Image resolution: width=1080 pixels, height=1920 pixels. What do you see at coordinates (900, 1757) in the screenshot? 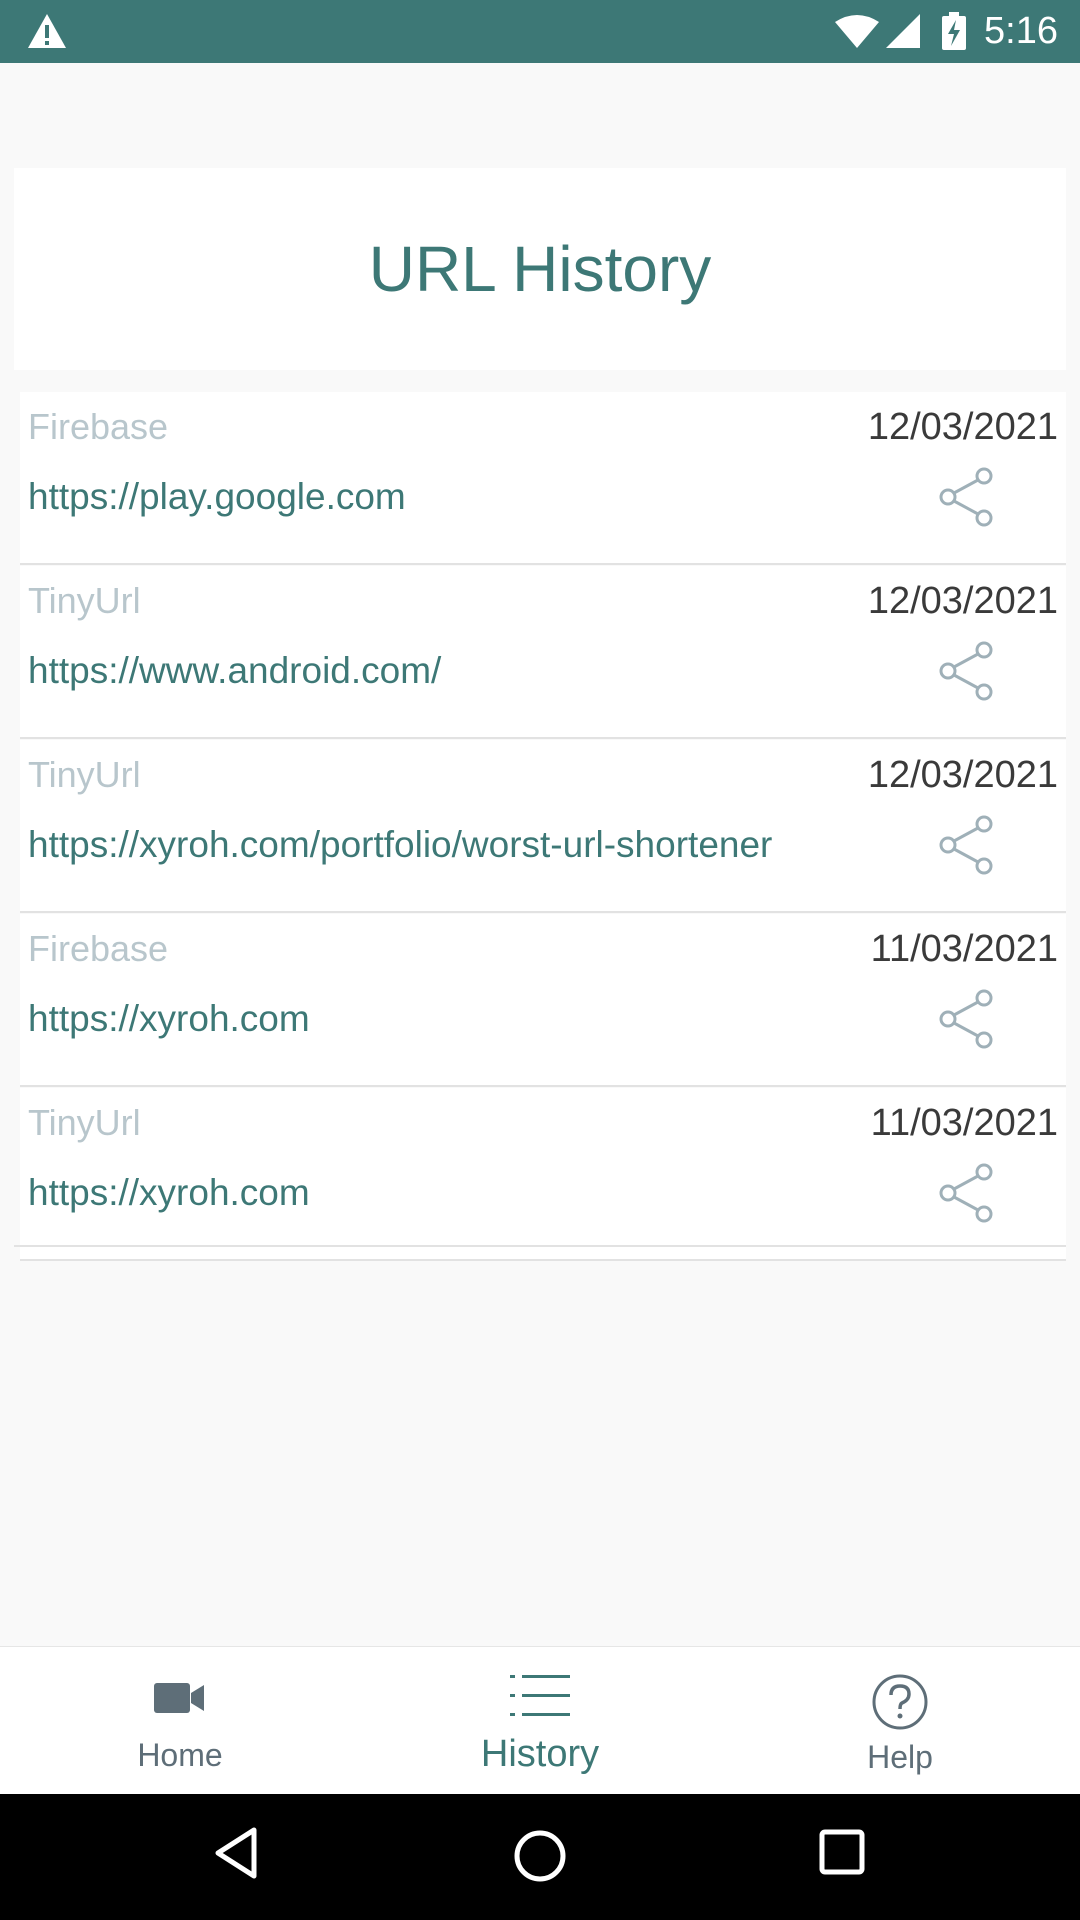
I see `nav-help-label: Help` at bounding box center [900, 1757].